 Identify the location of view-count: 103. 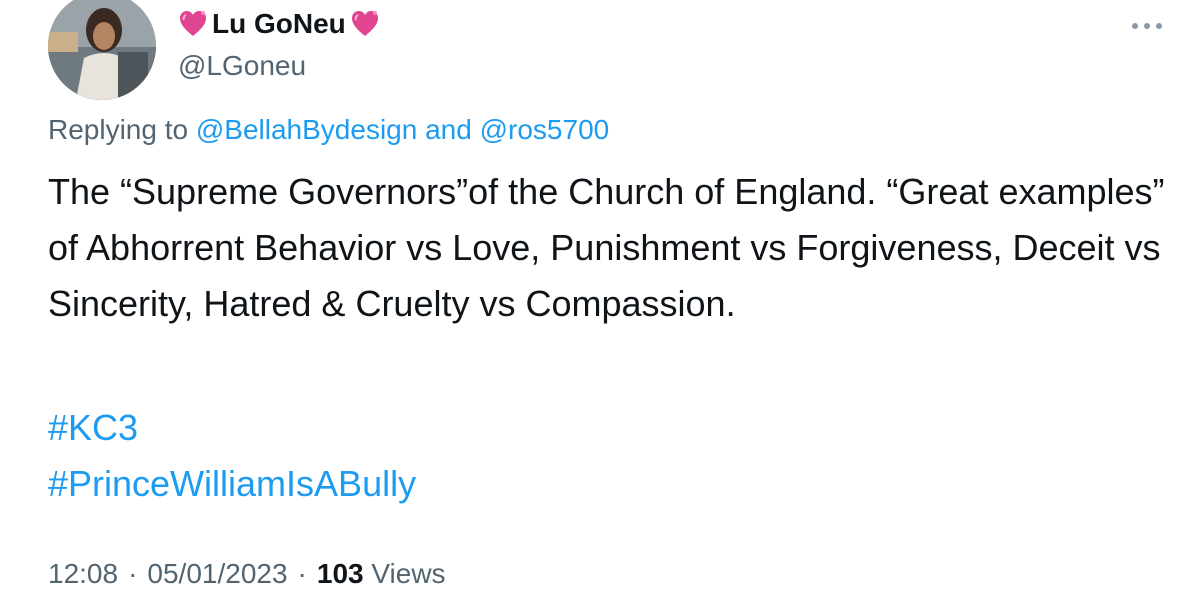
(340, 573).